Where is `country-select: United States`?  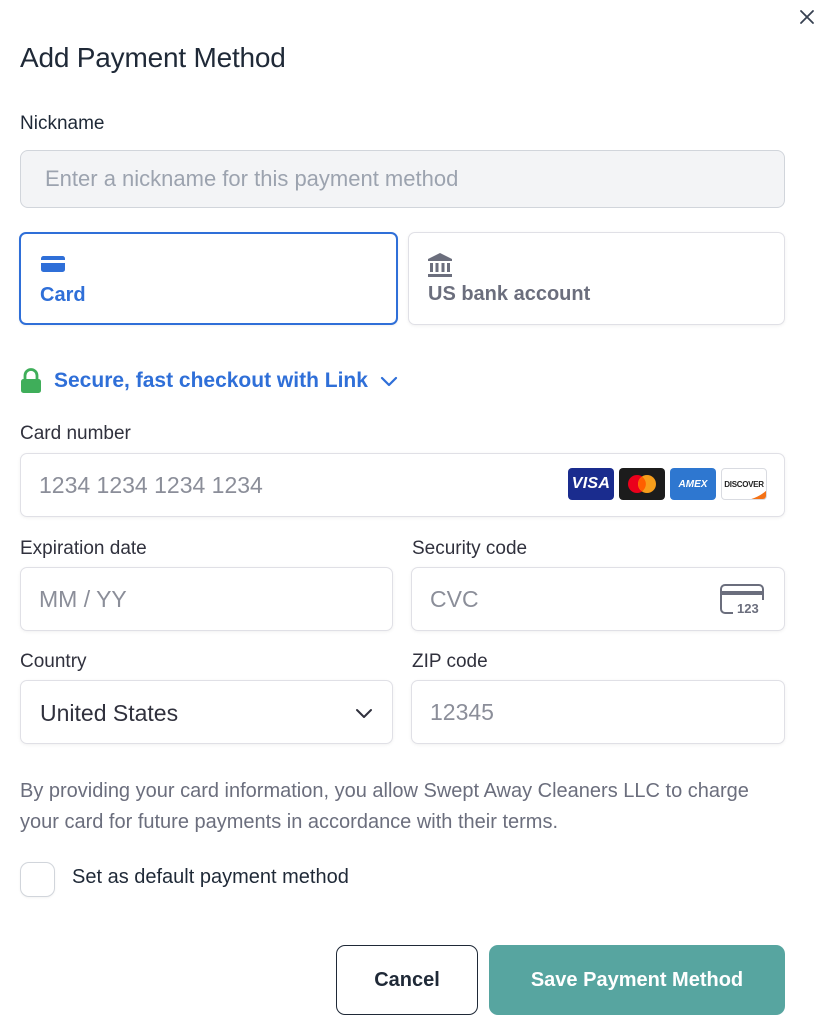 country-select: United States is located at coordinates (206, 712).